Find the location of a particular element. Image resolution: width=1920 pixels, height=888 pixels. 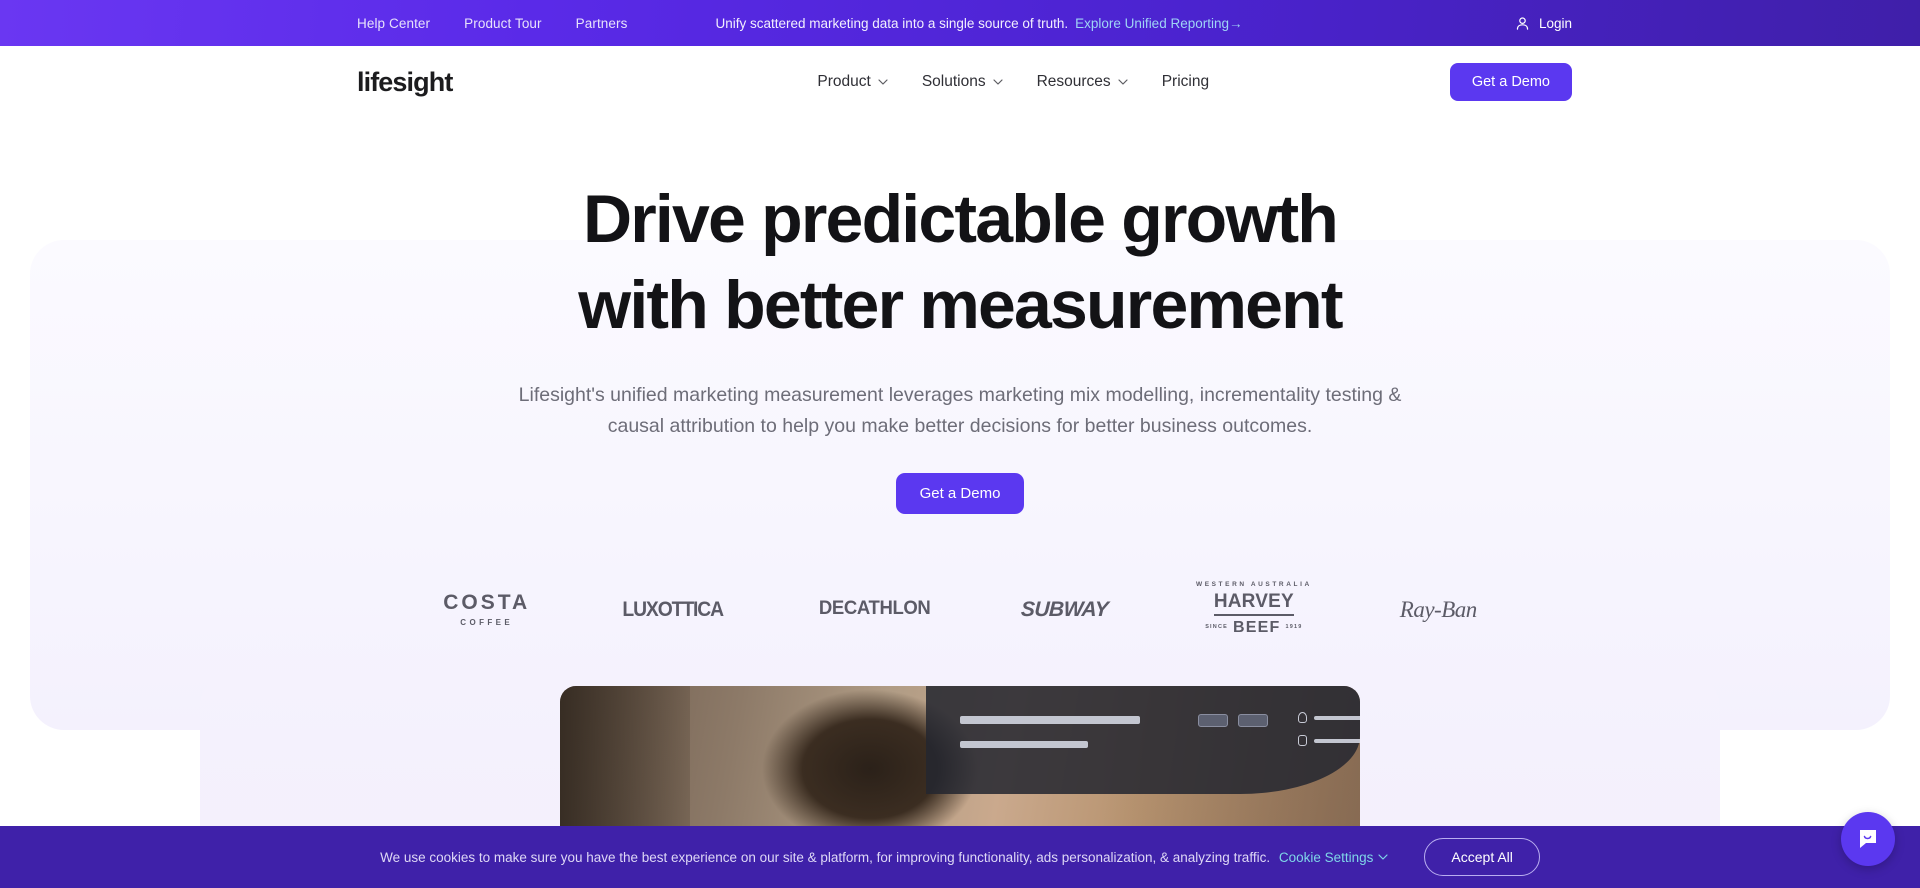

overlay-bar-secondary is located at coordinates (1024, 744).